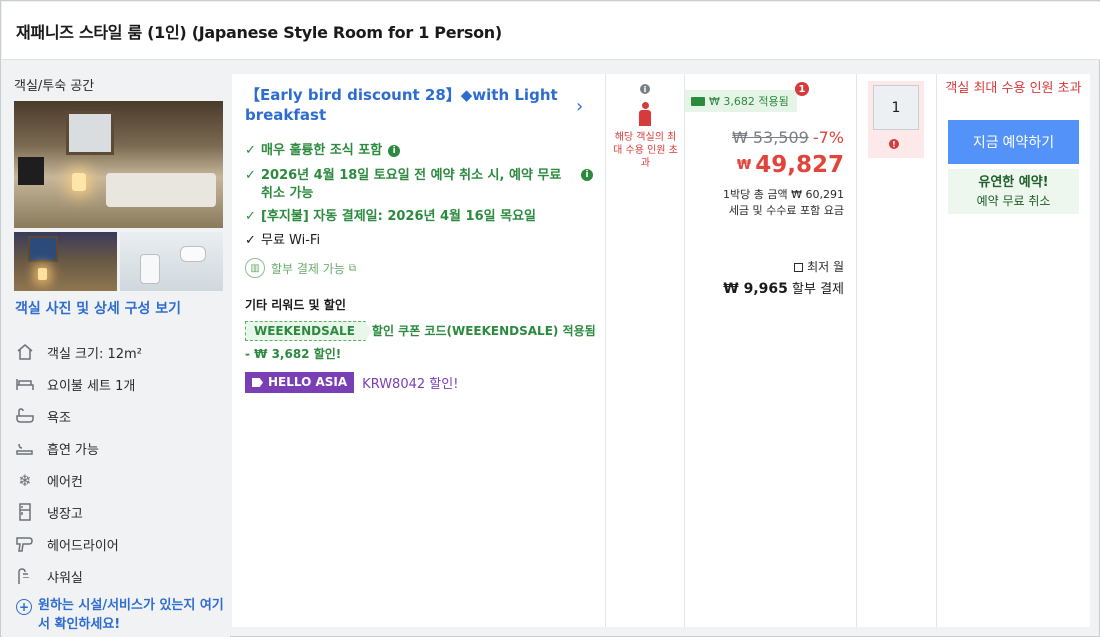 This screenshot has height=637, width=1100. Describe the element at coordinates (579, 106) in the screenshot. I see `chevron-right-icon: ›` at that location.